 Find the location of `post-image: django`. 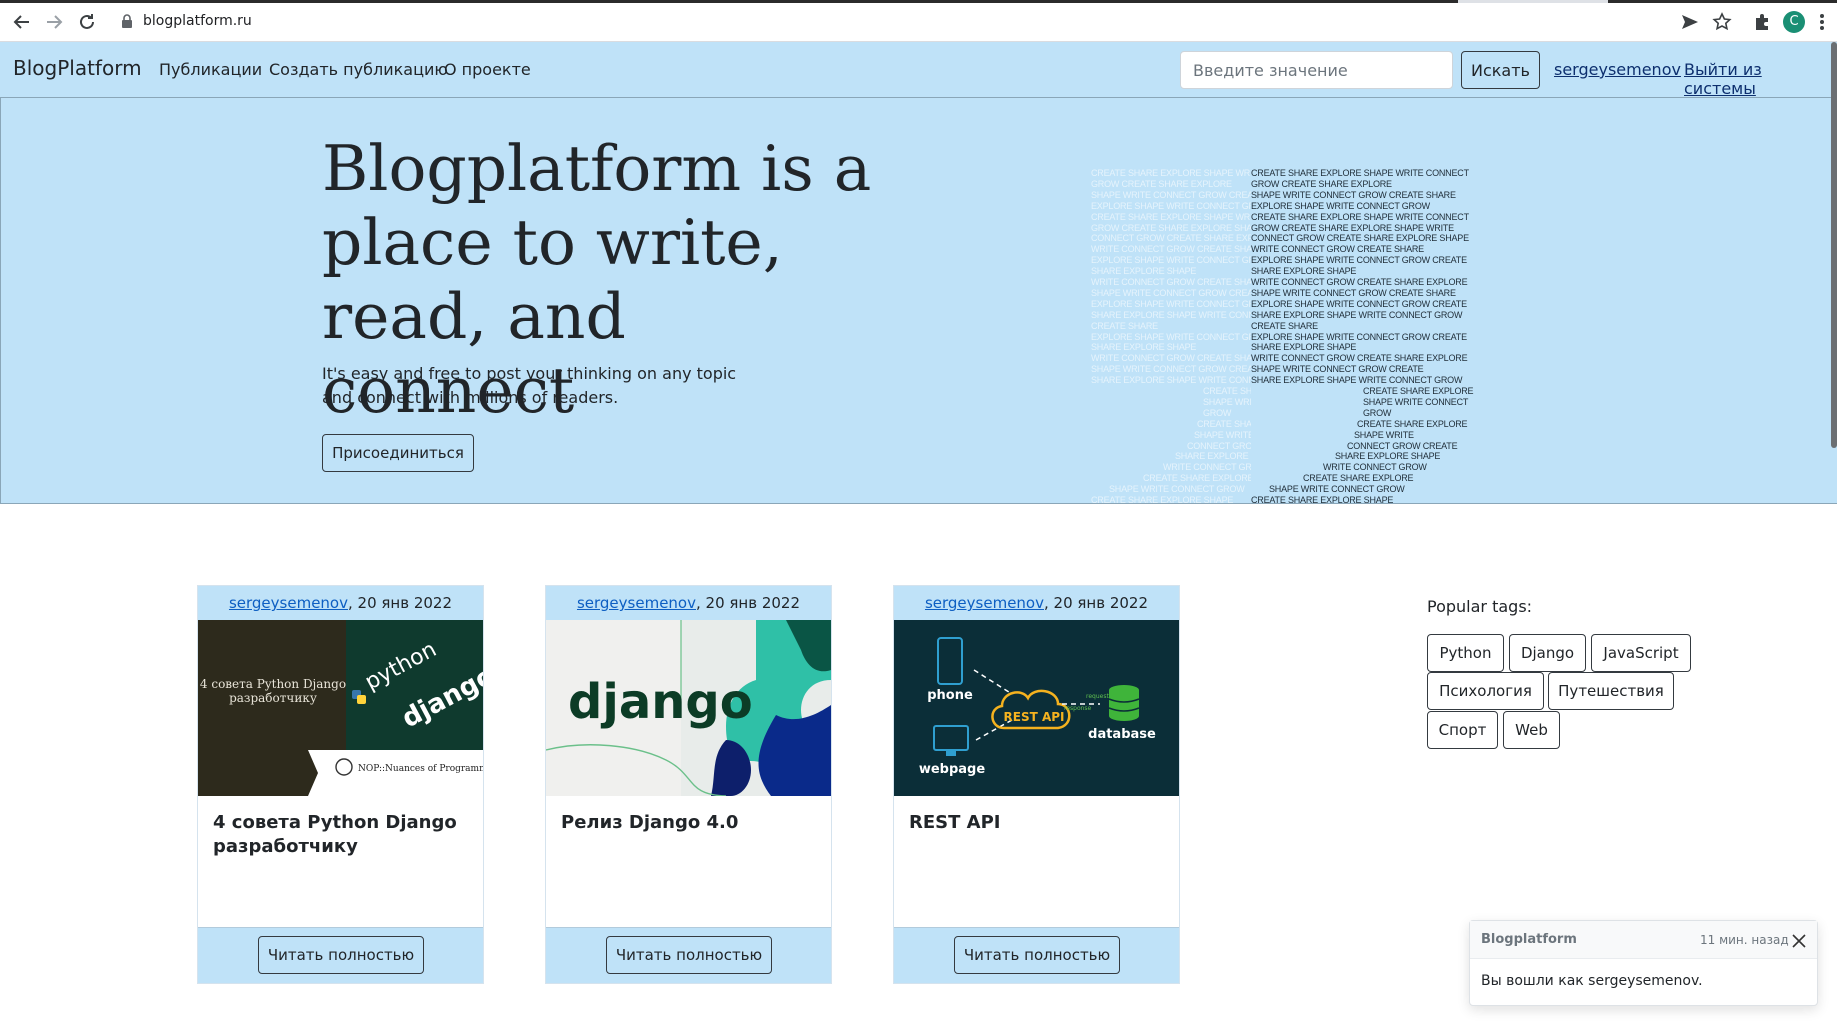

post-image: django is located at coordinates (688, 708).